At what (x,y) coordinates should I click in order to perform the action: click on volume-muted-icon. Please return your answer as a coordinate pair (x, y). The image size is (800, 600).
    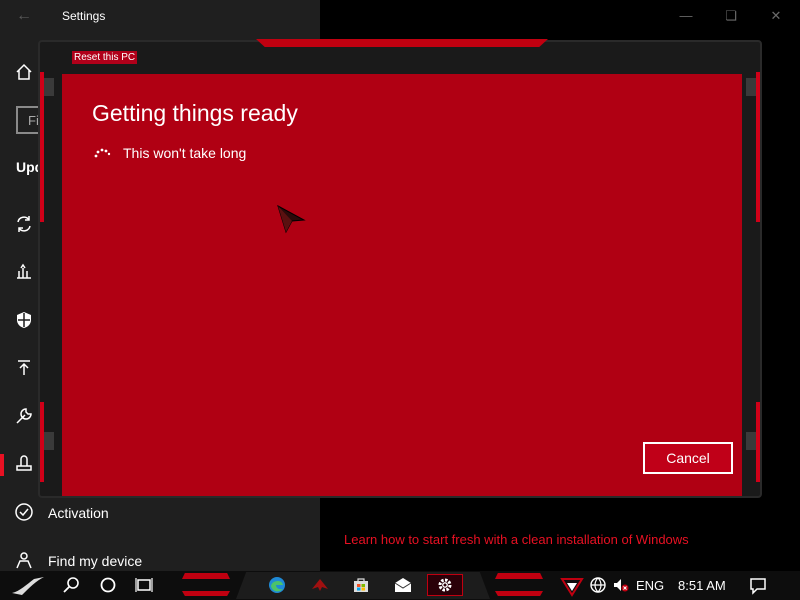
    Looking at the image, I should click on (621, 586).